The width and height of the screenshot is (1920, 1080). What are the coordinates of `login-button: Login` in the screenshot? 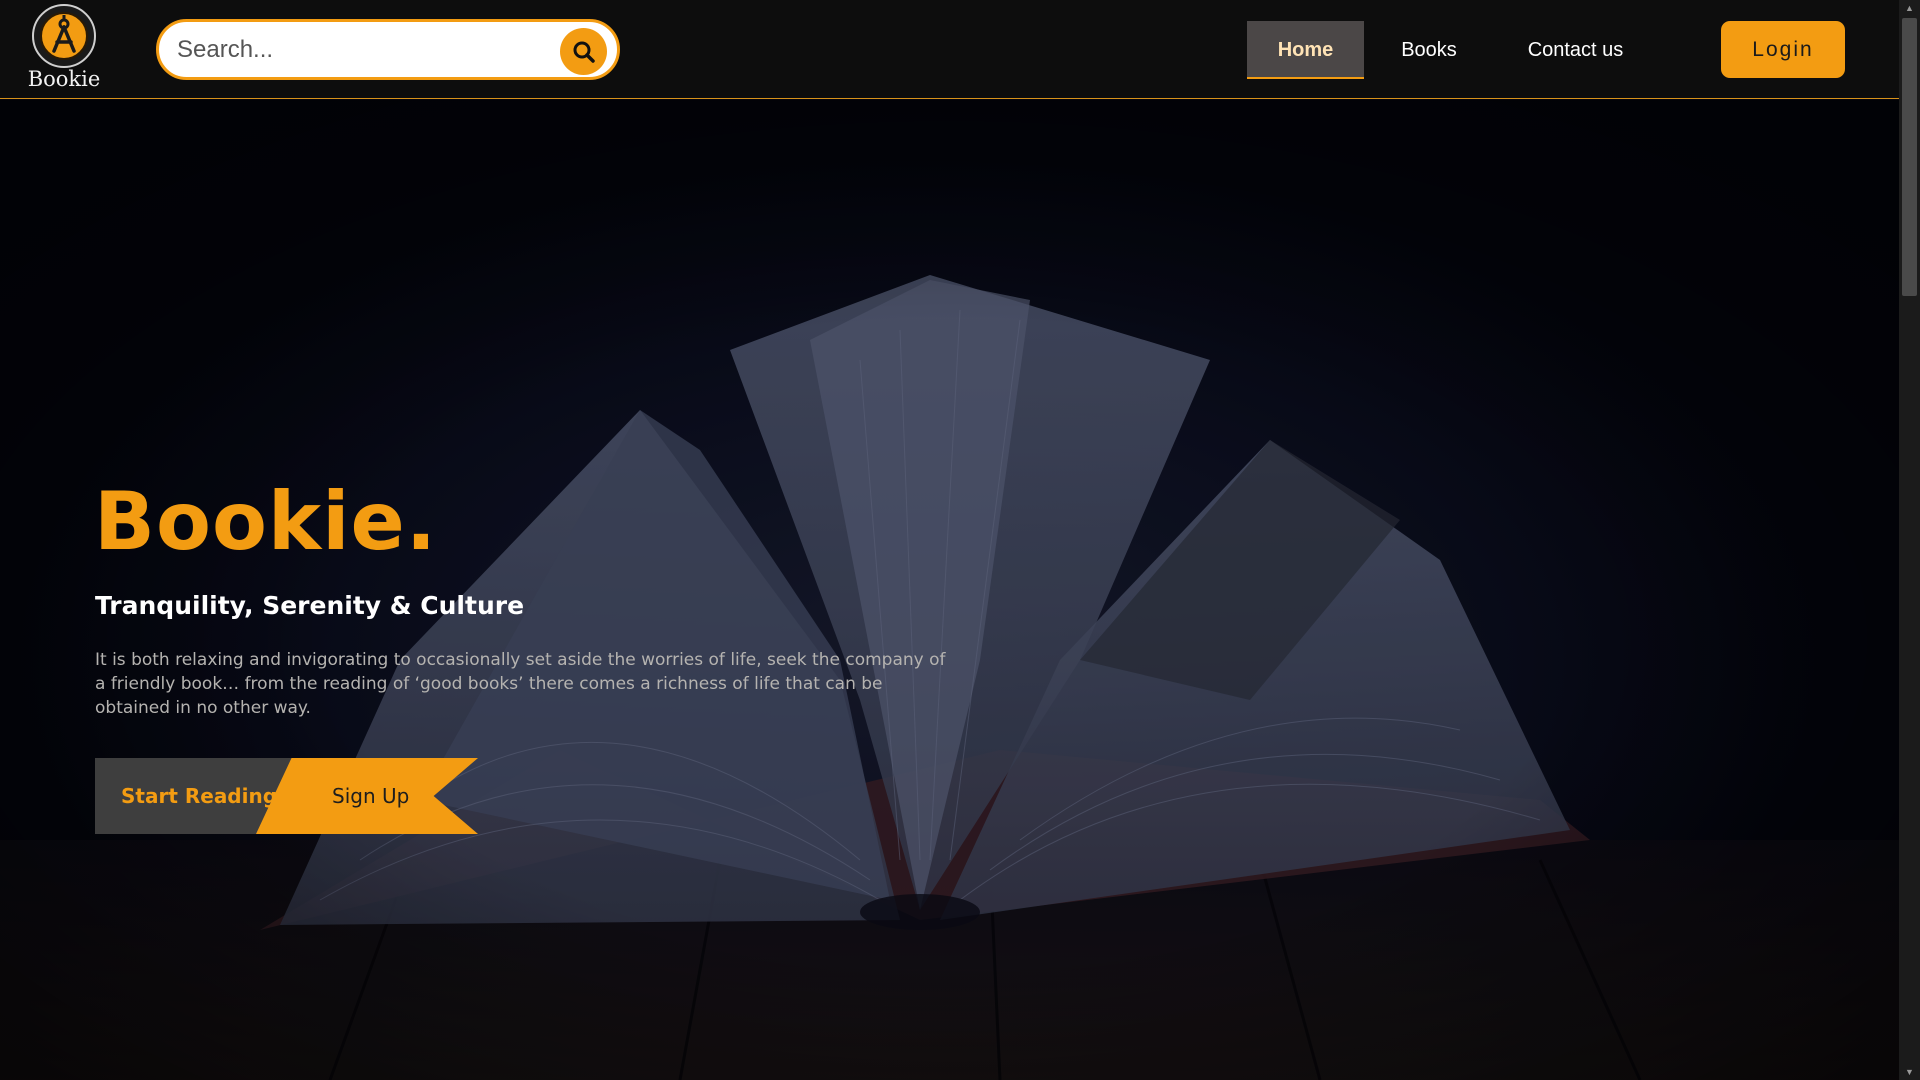 It's located at (1783, 49).